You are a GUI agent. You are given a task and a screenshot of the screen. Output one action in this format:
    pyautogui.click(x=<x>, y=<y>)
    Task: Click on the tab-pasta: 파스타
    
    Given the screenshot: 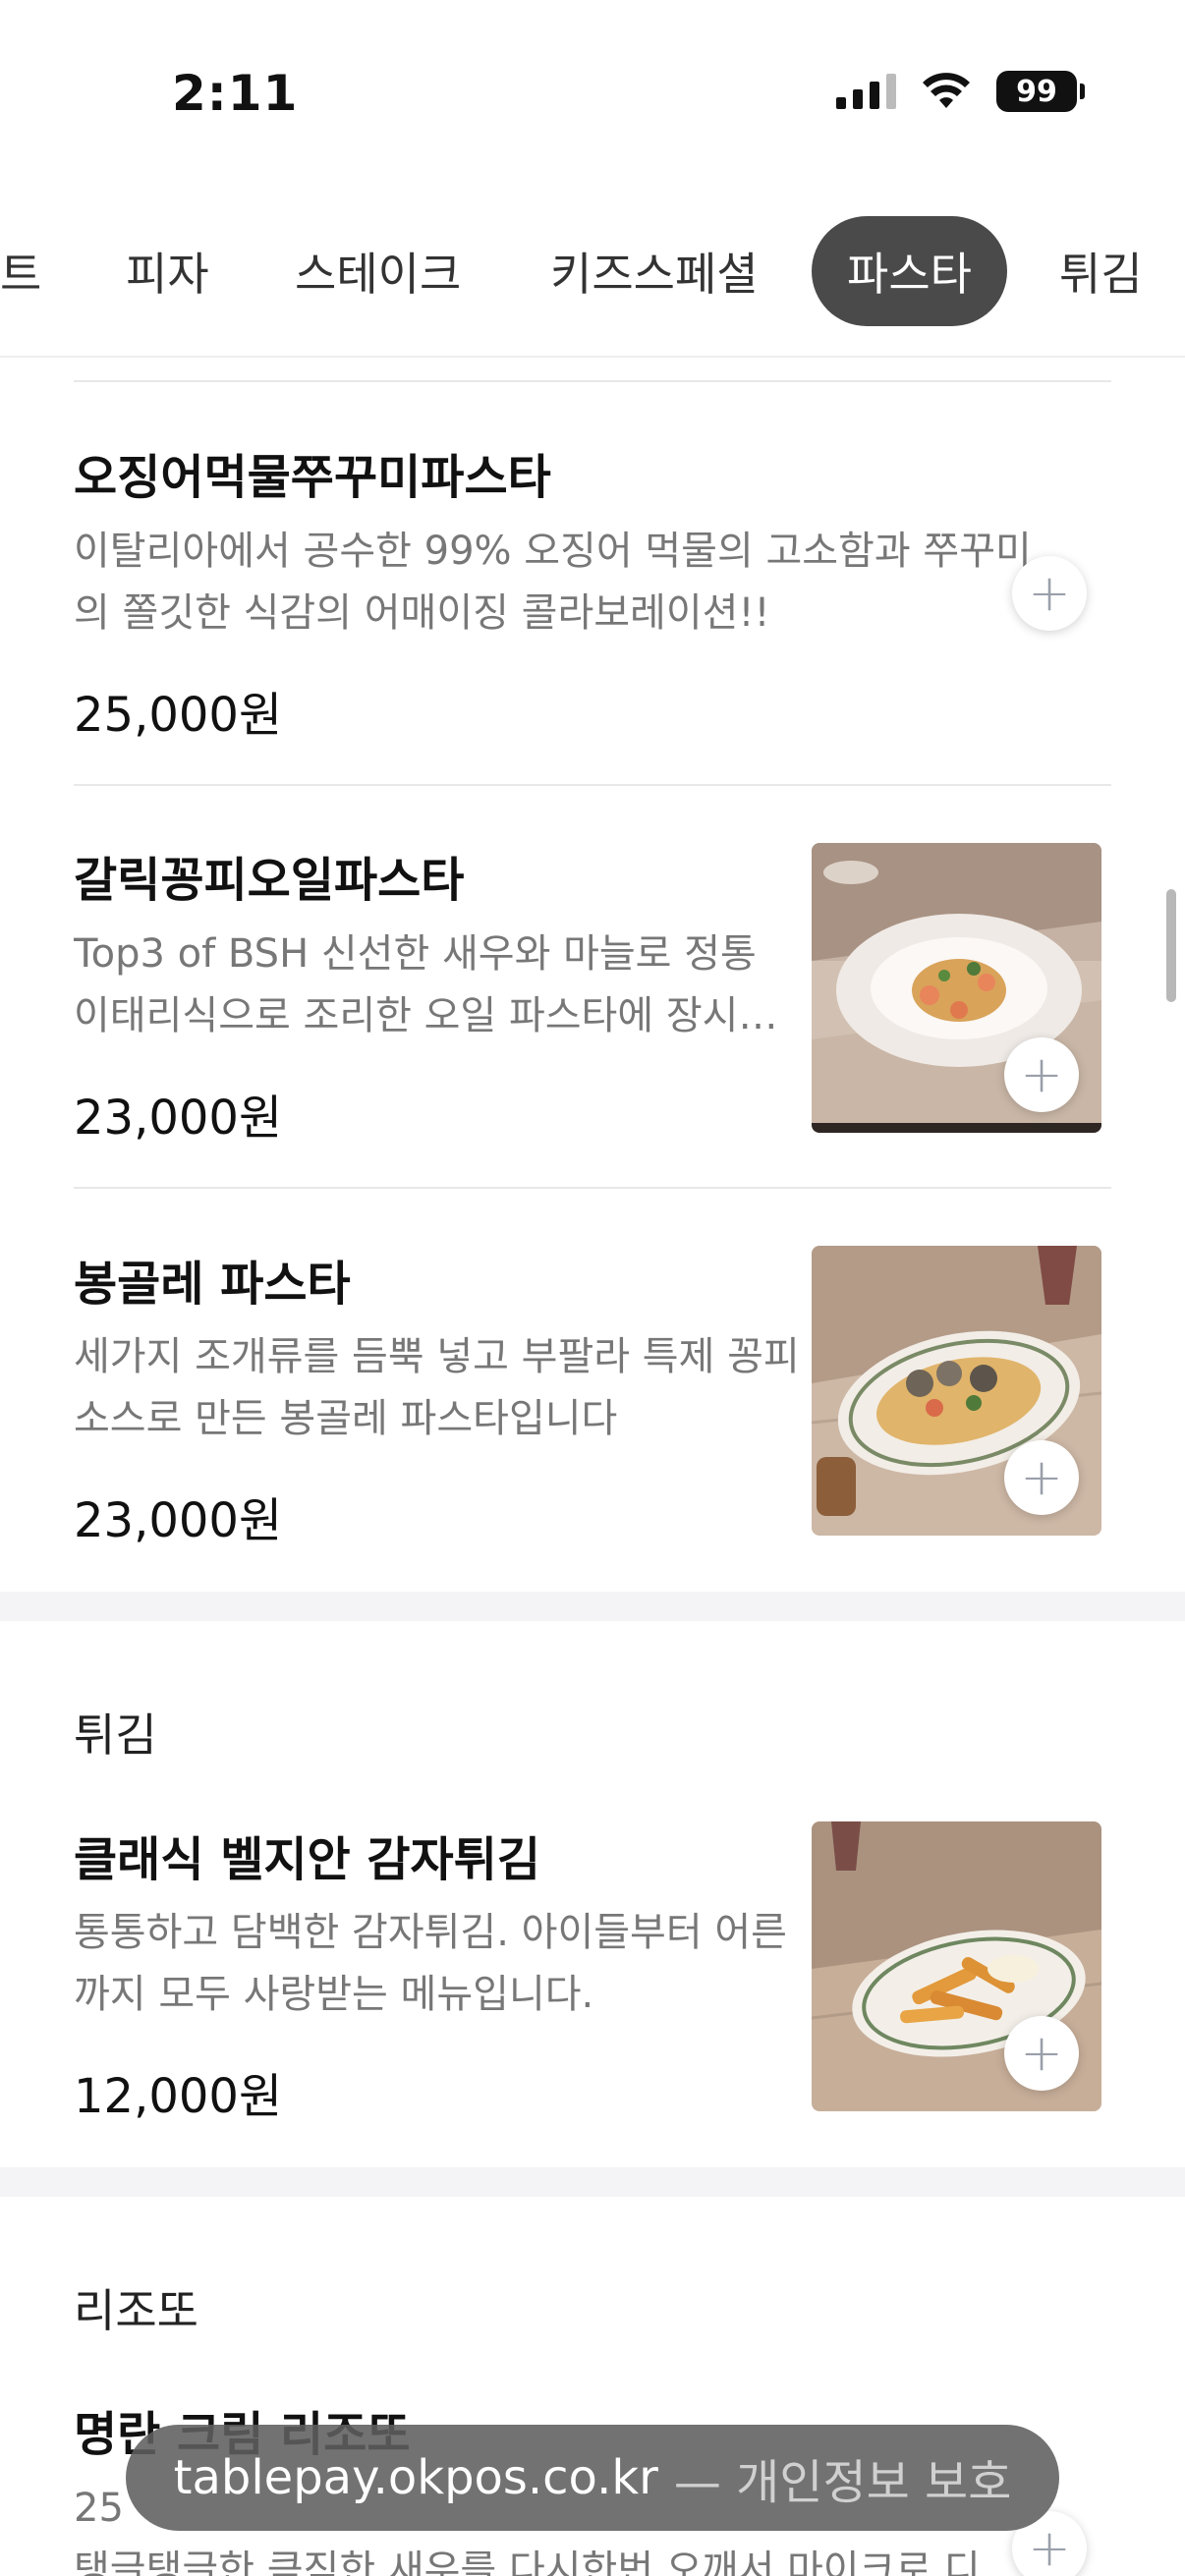 What is the action you would take?
    pyautogui.click(x=910, y=271)
    